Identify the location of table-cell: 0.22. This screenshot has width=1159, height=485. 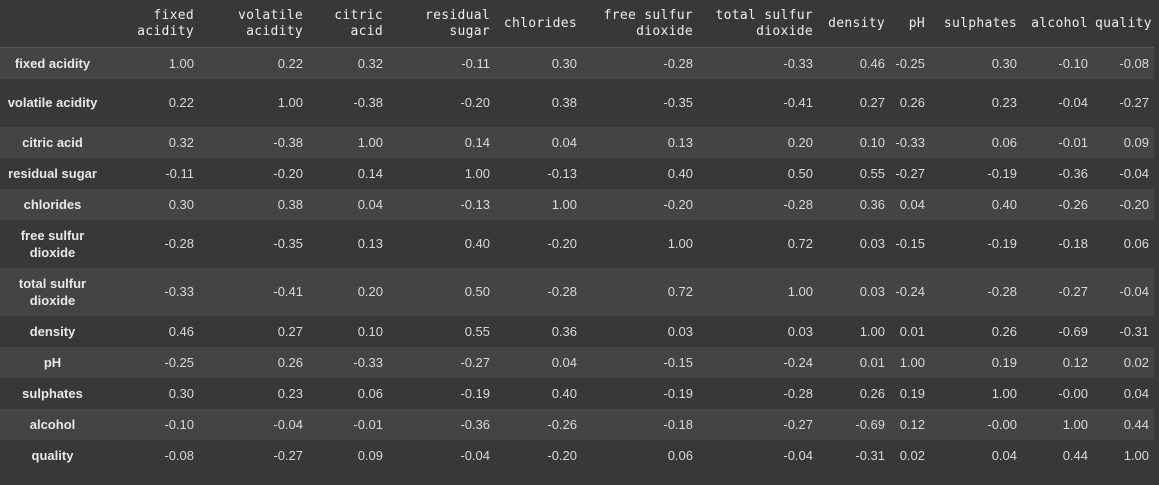
(290, 63).